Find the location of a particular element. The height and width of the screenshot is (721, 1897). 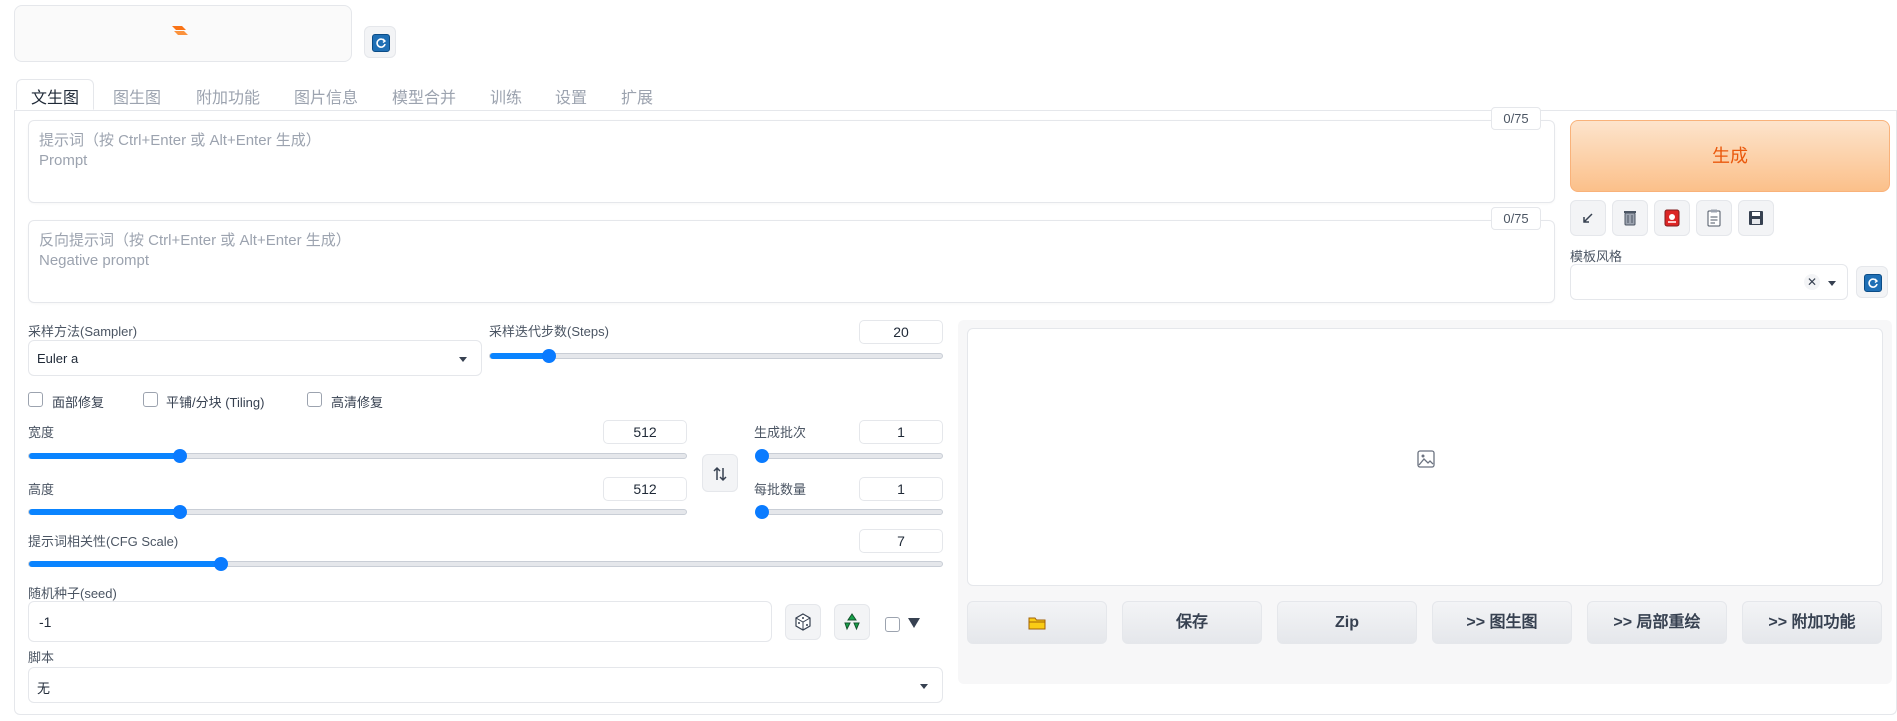

tab-train: 训练 is located at coordinates (506, 95).